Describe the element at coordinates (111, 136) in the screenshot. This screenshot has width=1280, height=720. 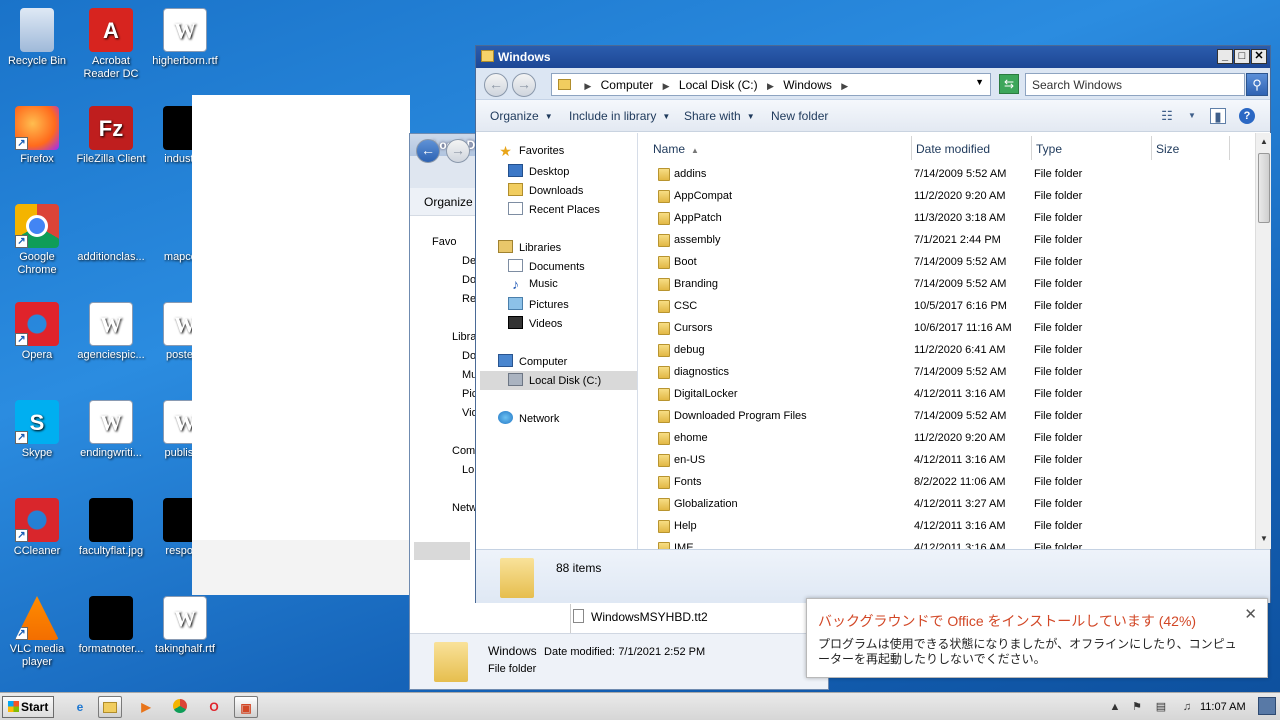
I see `desktop-icon: Fz FileZilla Client` at that location.